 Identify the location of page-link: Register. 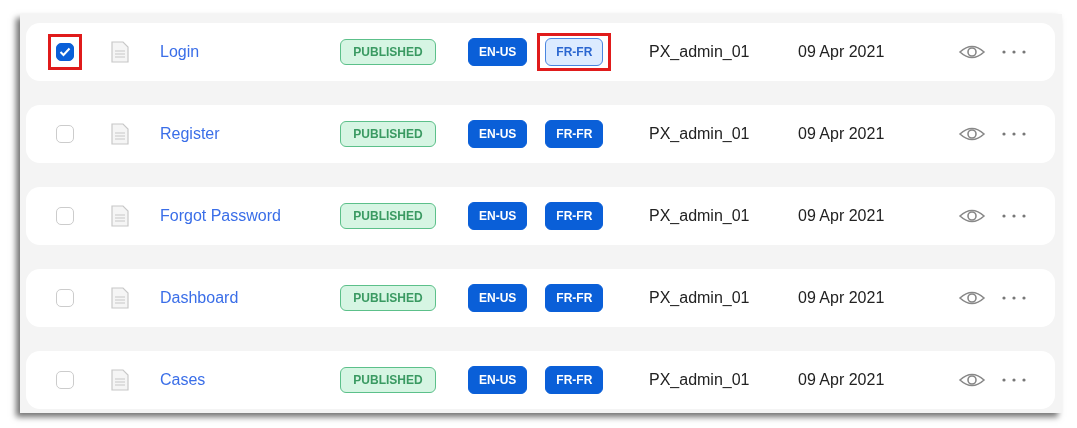
(250, 134).